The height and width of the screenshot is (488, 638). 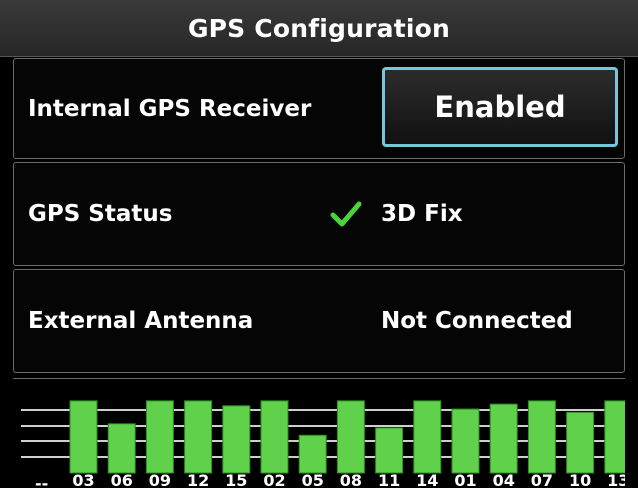 I want to click on page-title-text: GPS Configuration, so click(x=319, y=28).